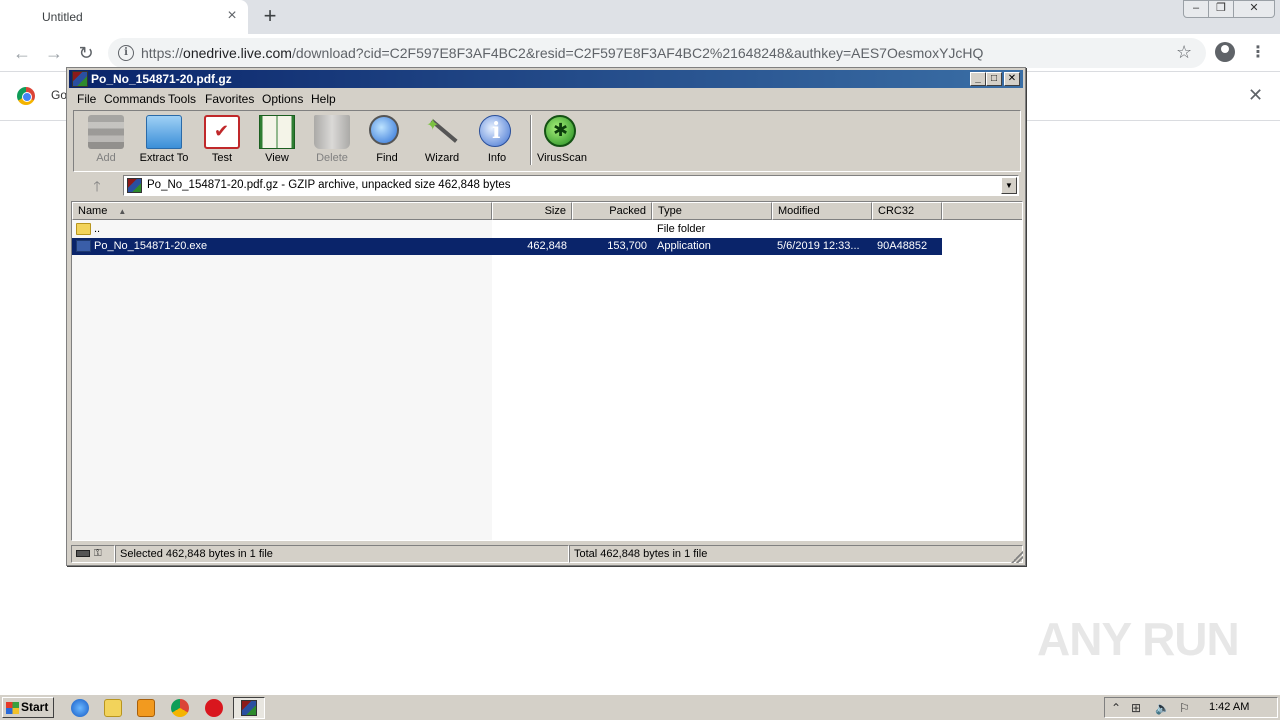  I want to click on column-header-modified: Modified, so click(822, 211).